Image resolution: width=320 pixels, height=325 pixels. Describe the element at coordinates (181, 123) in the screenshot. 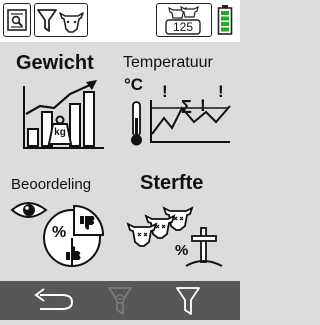

I see `temperature-chart-icon` at that location.